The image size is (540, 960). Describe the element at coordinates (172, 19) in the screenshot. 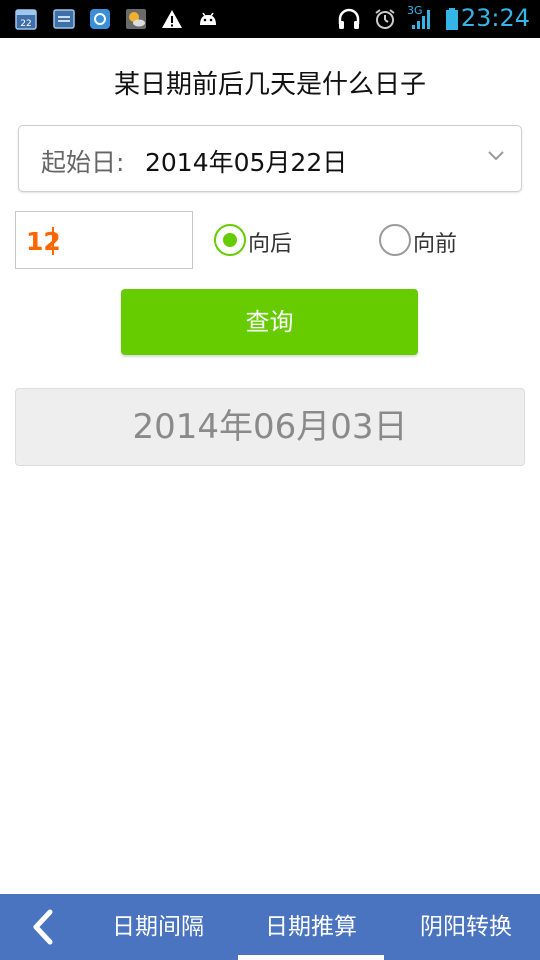

I see `warning-icon` at that location.